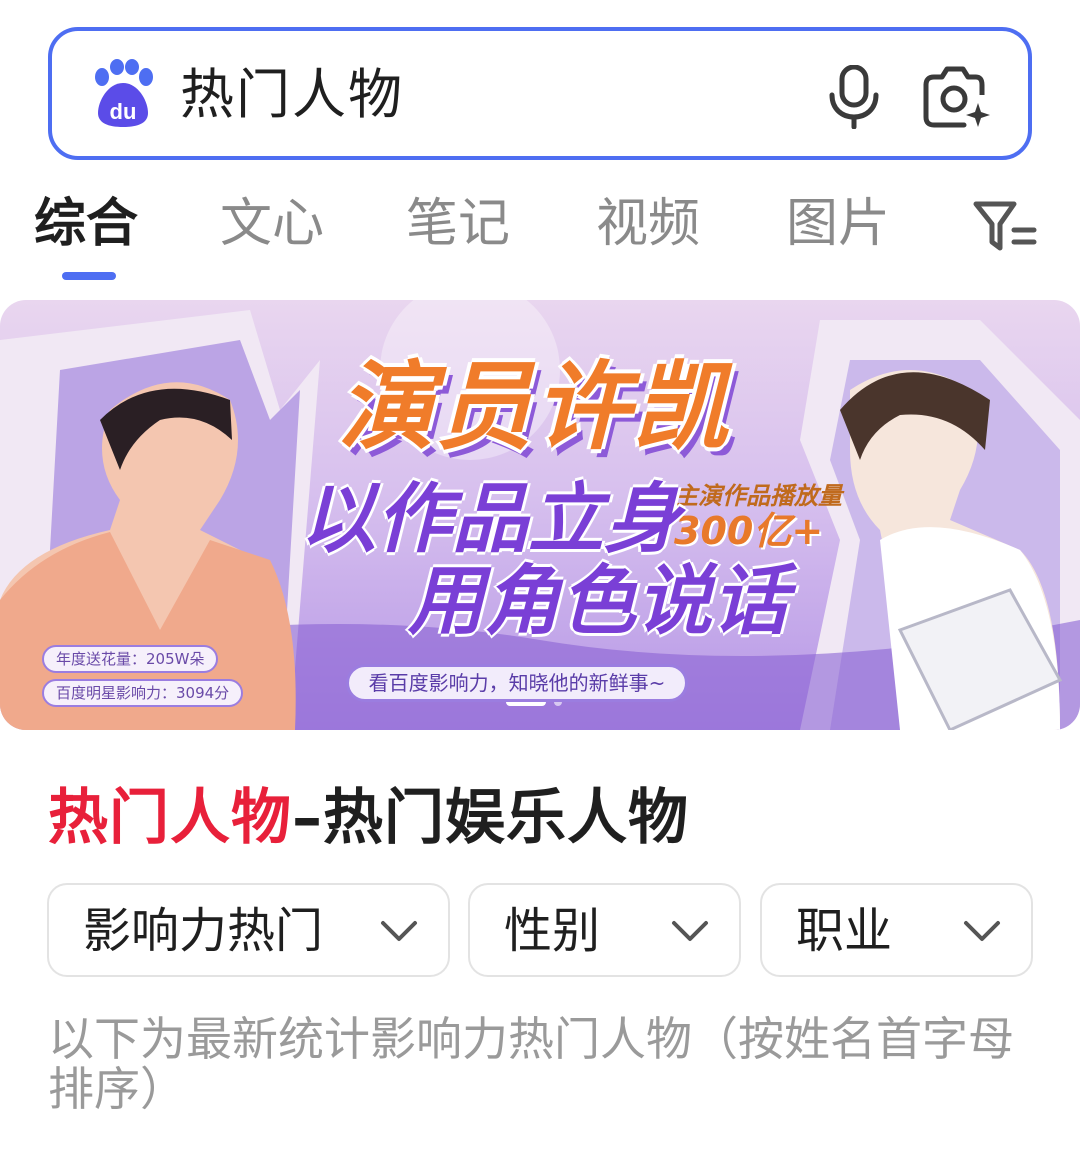 The width and height of the screenshot is (1080, 1151). What do you see at coordinates (598, 600) in the screenshot?
I see `banner-slogan-line2: 用角色说话` at bounding box center [598, 600].